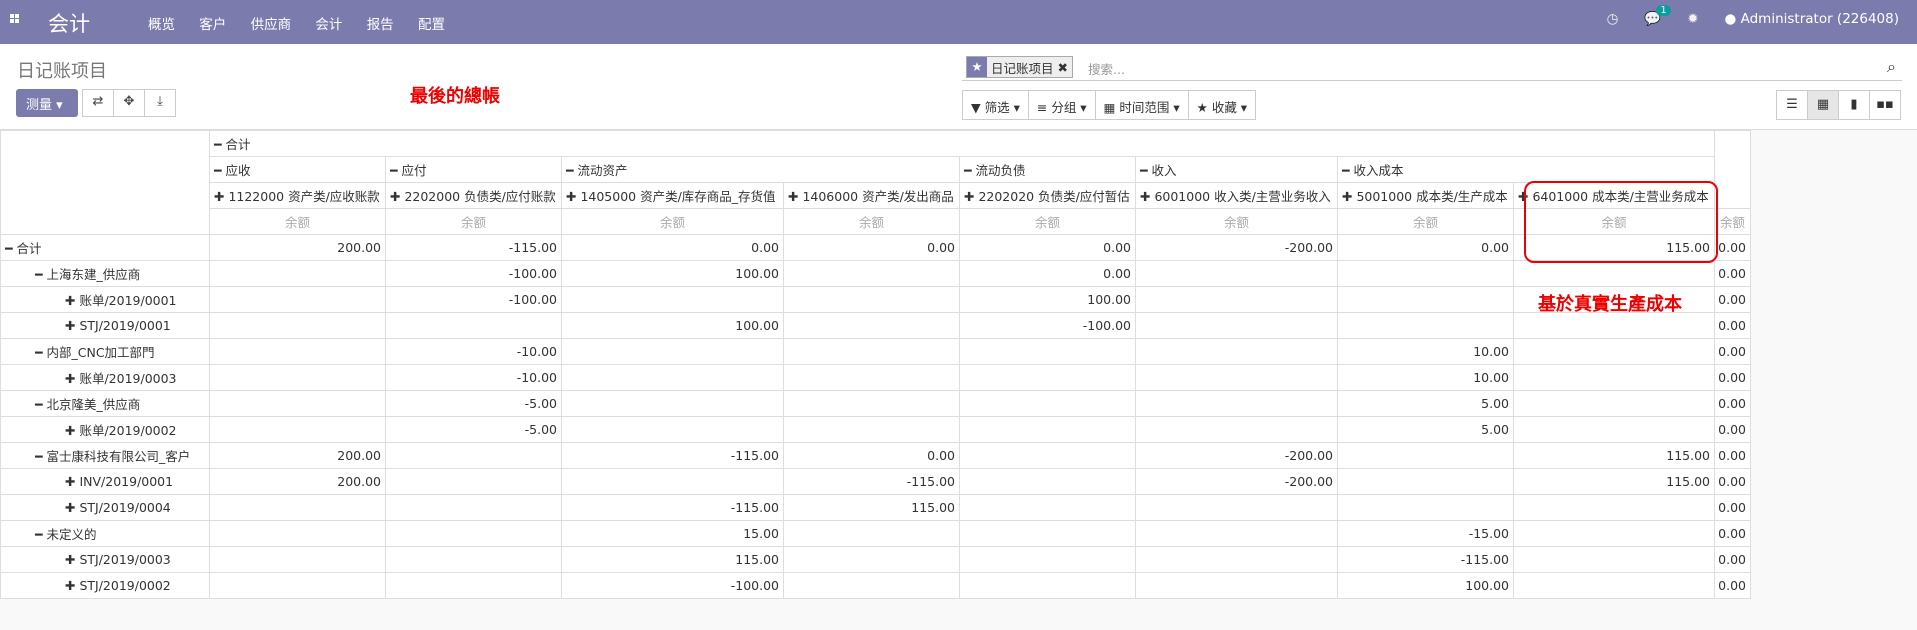 The width and height of the screenshot is (1917, 630). I want to click on col-account-header: ✚ 1122000 资产类/应收账款, so click(297, 195).